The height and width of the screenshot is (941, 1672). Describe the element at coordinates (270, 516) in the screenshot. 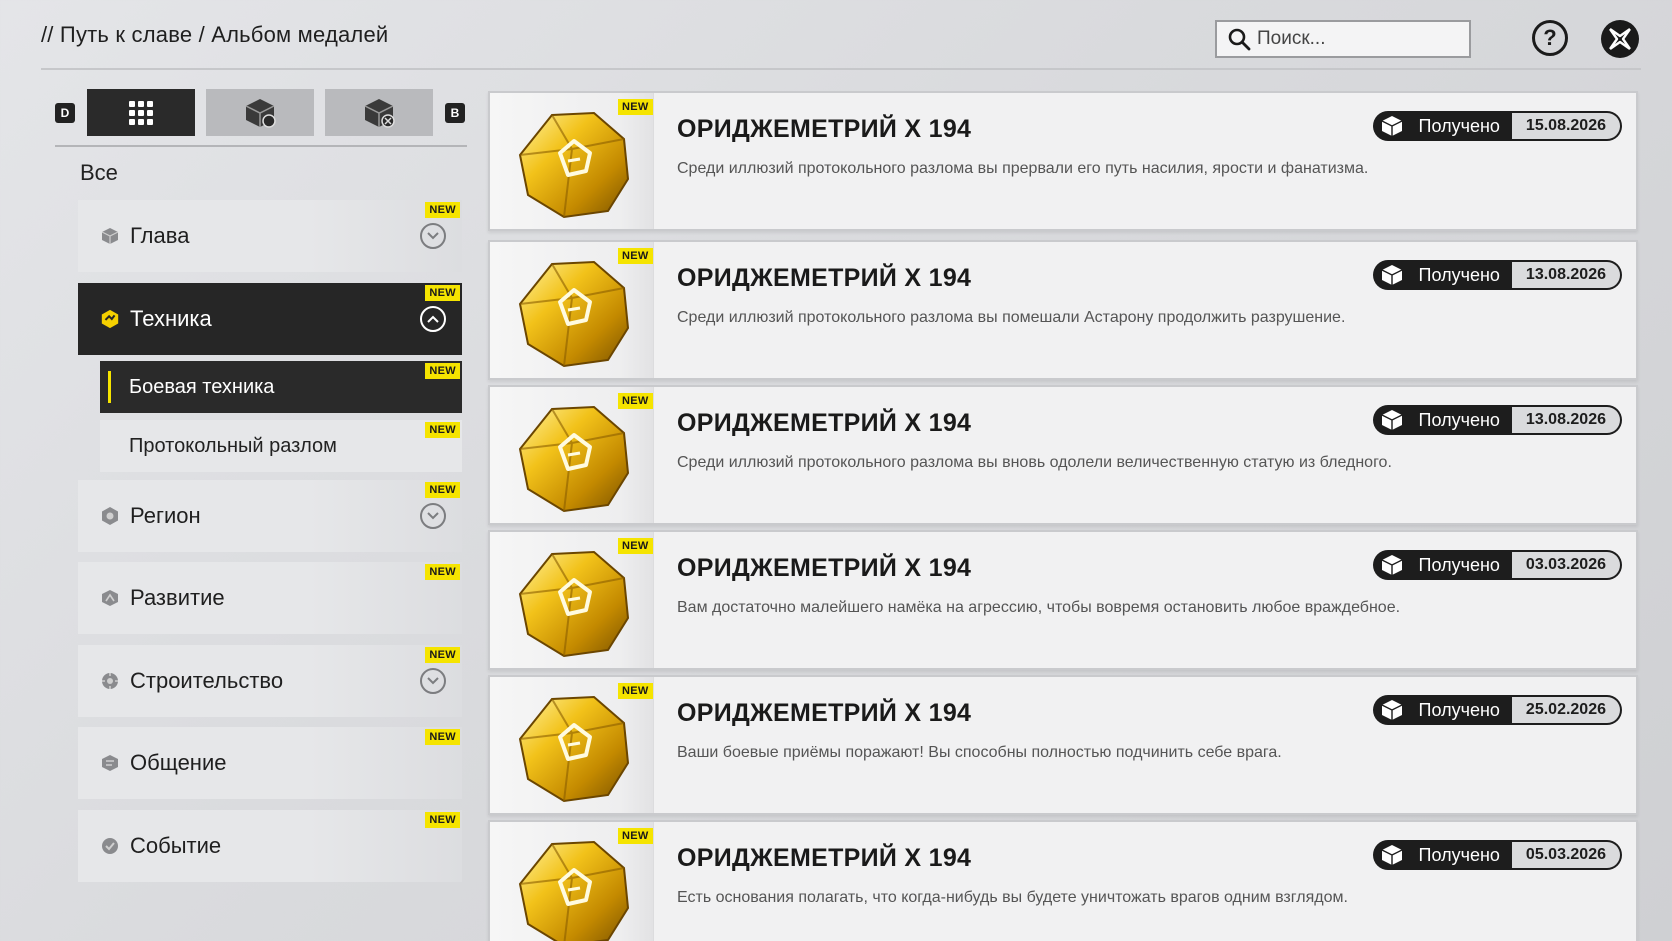

I see `category-region: Регион NEW` at that location.